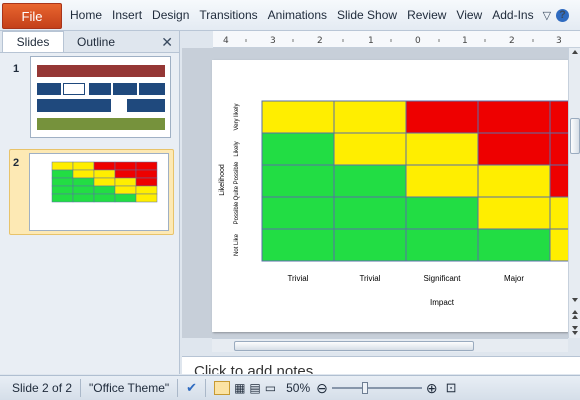 The image size is (580, 400). What do you see at coordinates (574, 193) in the screenshot?
I see `vertical-scrollbar` at bounding box center [574, 193].